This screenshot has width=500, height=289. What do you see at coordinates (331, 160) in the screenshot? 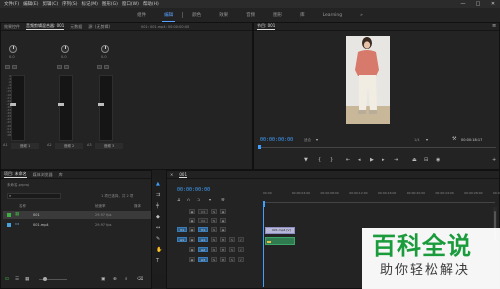
I see `mark-out-icon: }` at bounding box center [331, 160].